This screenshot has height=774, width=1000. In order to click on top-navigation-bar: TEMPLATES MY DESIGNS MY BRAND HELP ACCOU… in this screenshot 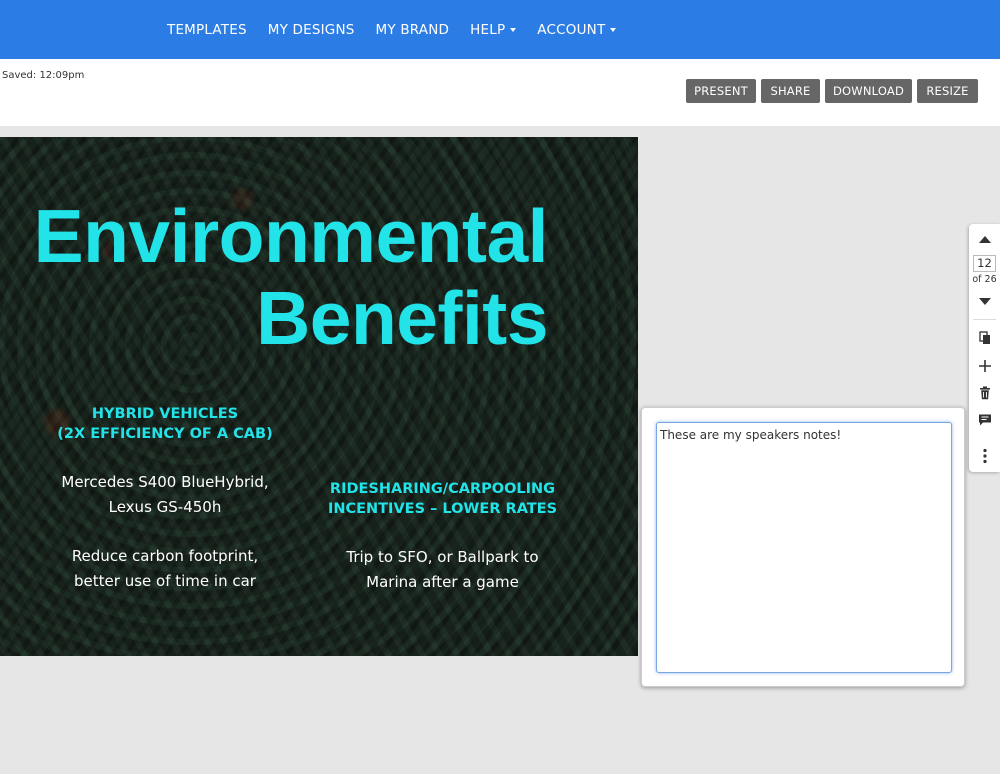, I will do `click(500, 29)`.